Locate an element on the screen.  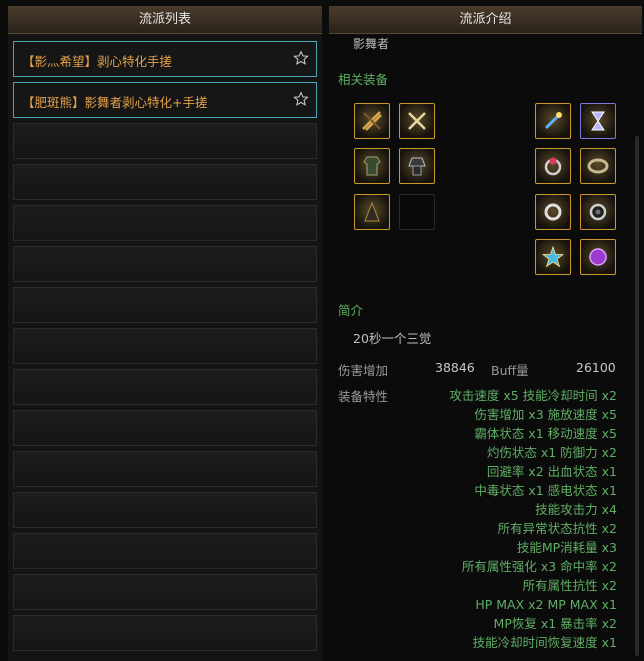
trait-line: 霸体状态 x1 移动速度 x5 is located at coordinates (545, 433).